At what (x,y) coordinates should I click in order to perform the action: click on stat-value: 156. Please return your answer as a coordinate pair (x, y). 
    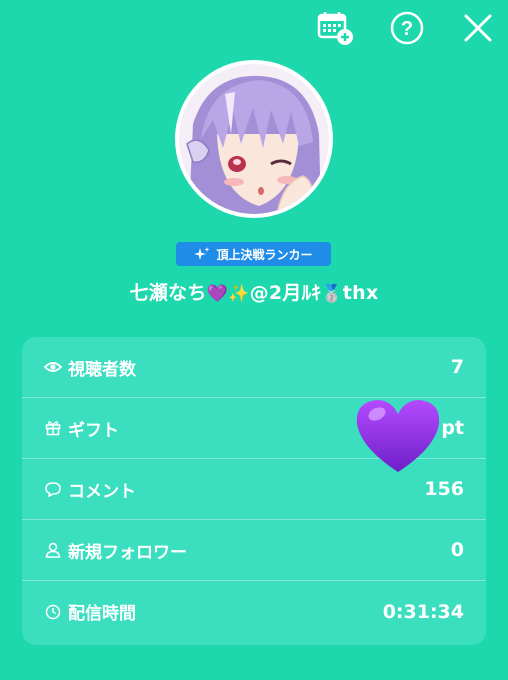
    Looking at the image, I should click on (444, 489).